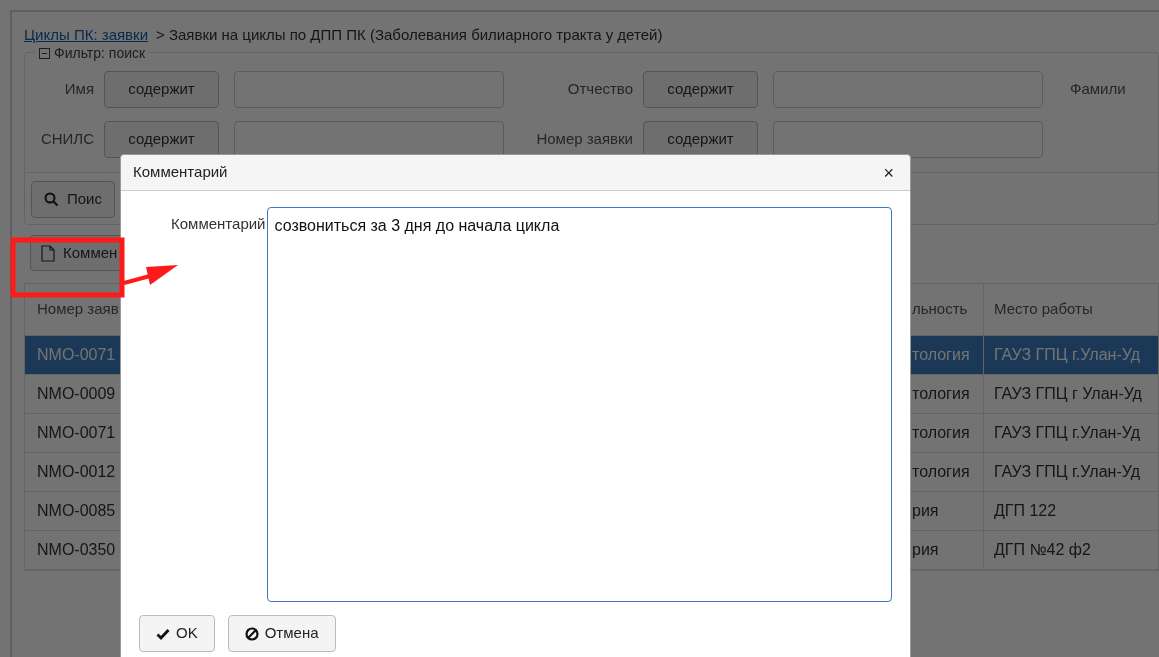  Describe the element at coordinates (1098, 88) in the screenshot. I see `field-label: Фамили` at that location.